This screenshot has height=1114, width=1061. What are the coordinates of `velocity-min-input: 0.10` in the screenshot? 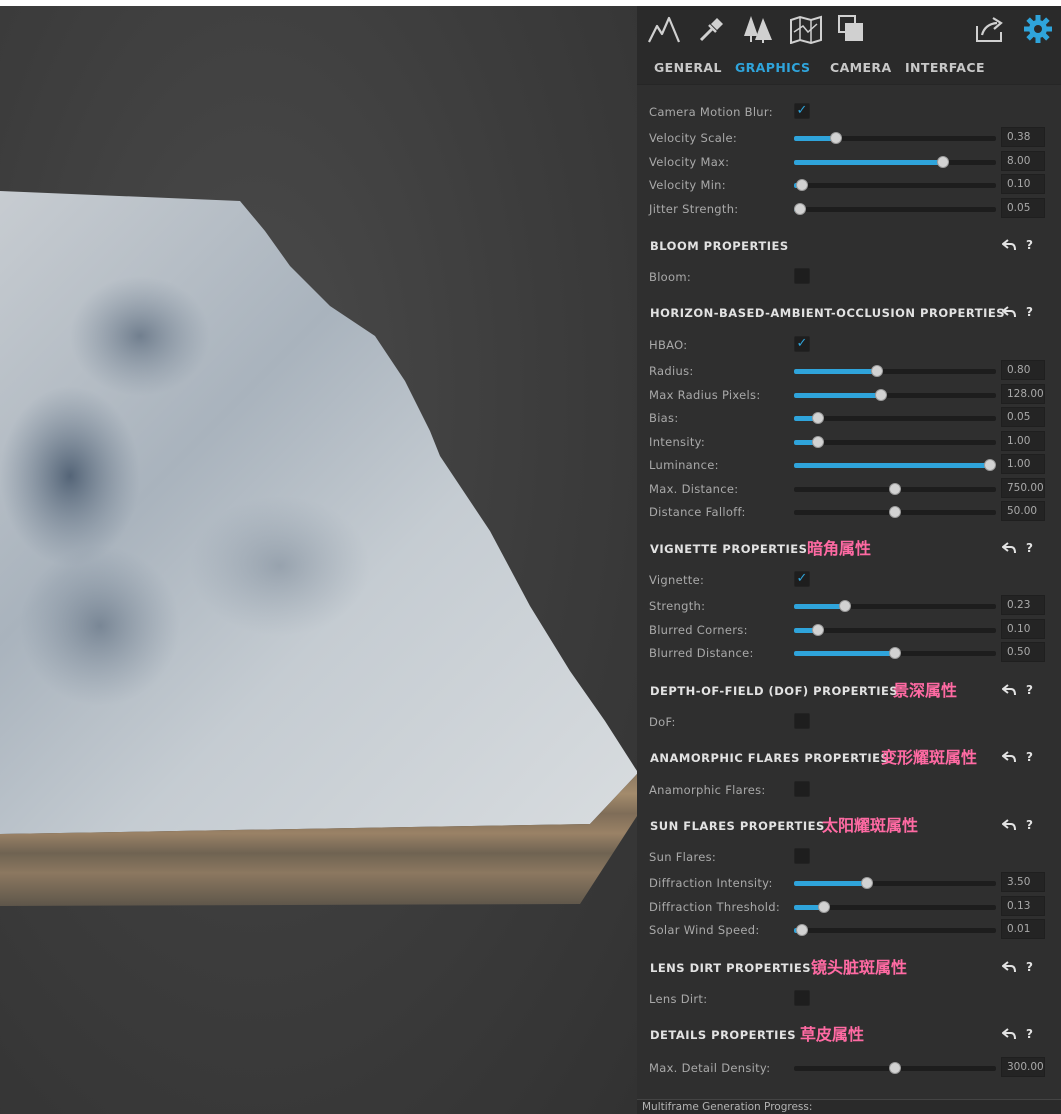 It's located at (1023, 184).